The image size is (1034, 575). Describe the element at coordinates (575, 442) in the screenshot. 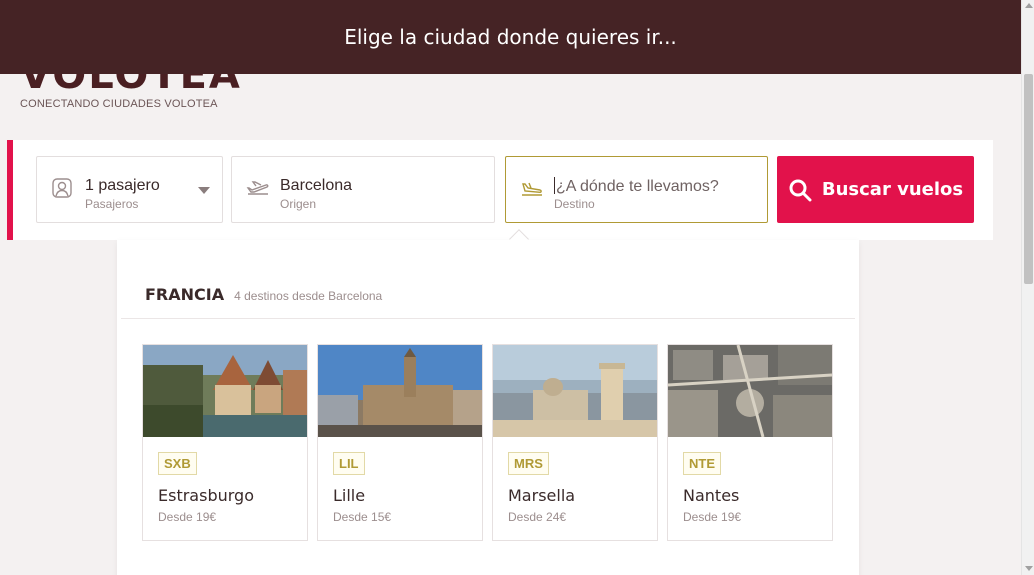

I see `destination-card-marseille: MRS Marsella Desde 24€` at that location.